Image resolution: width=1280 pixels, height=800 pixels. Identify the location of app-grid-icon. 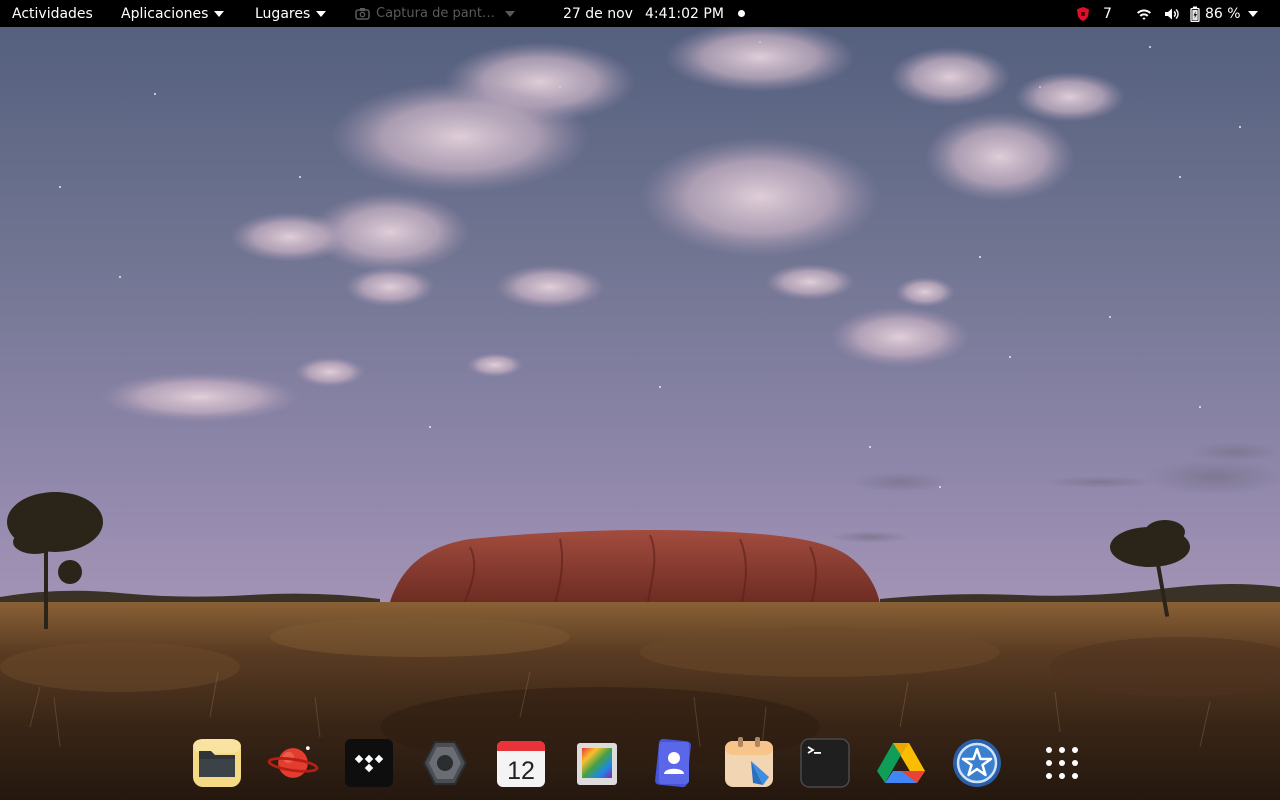
(1062, 763).